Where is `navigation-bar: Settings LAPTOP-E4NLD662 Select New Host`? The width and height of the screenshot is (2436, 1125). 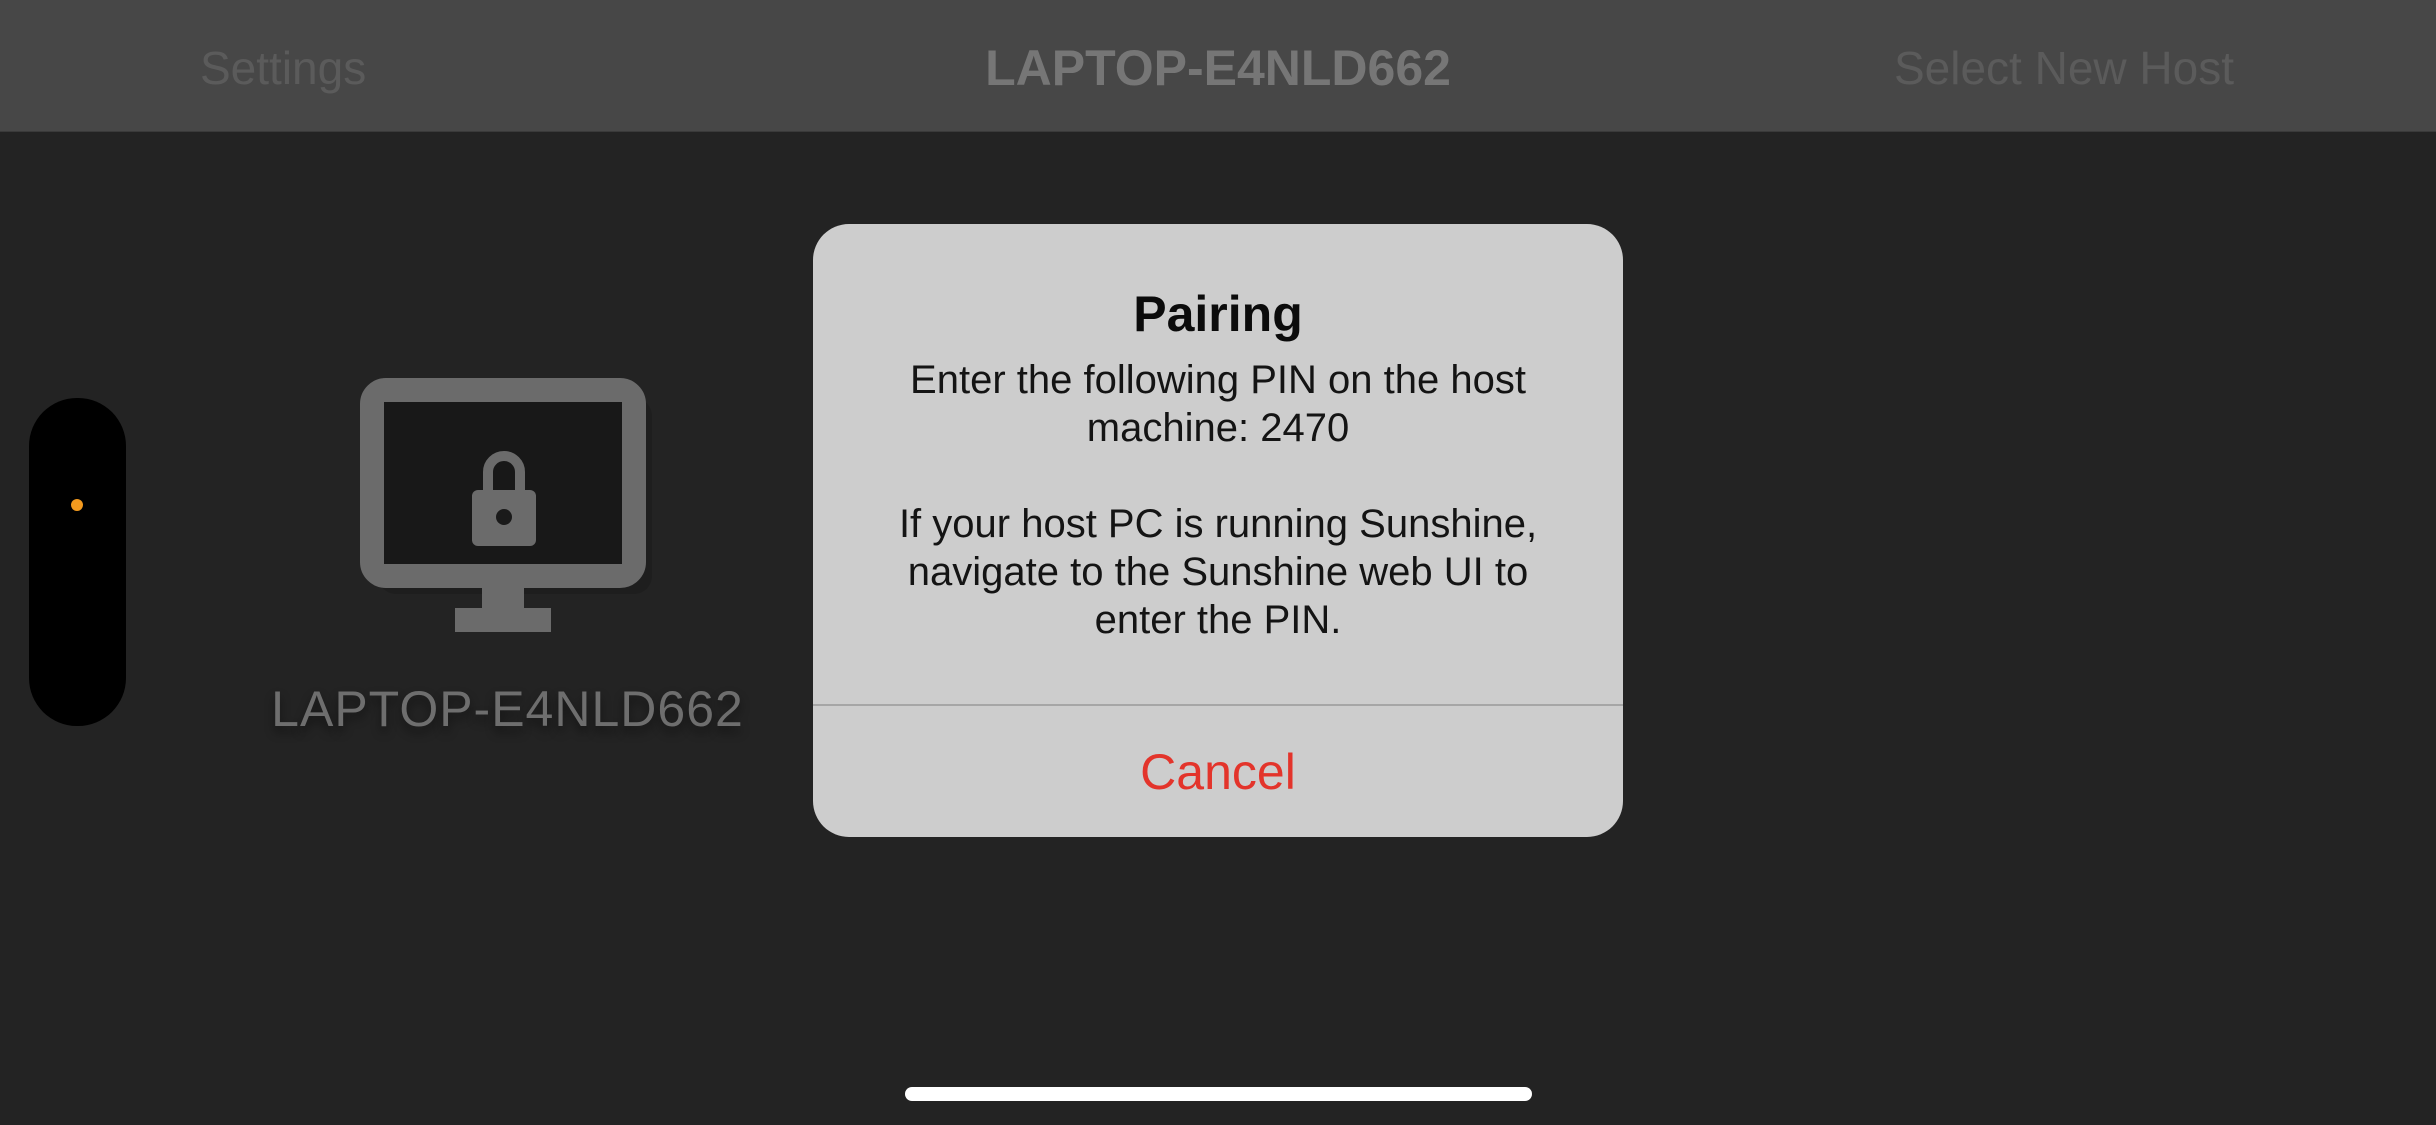
navigation-bar: Settings LAPTOP-E4NLD662 Select New Host is located at coordinates (1218, 66).